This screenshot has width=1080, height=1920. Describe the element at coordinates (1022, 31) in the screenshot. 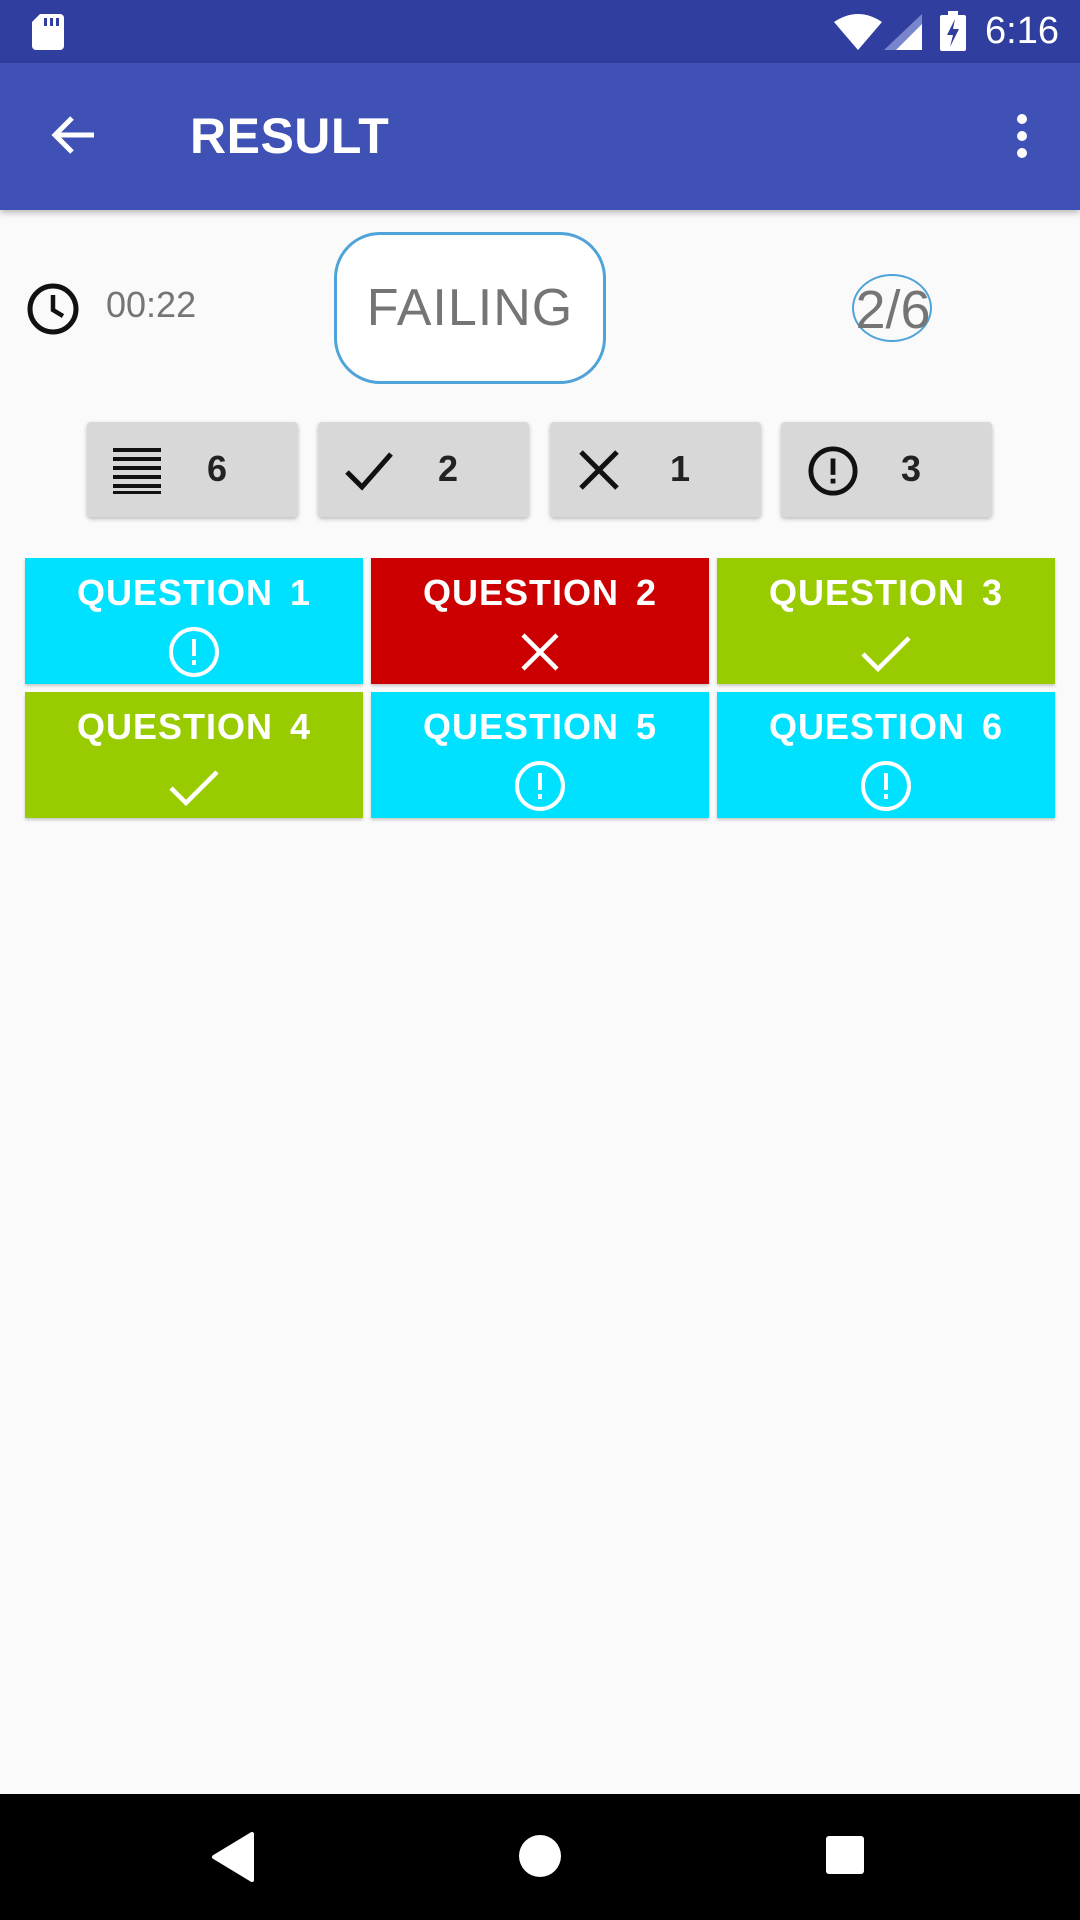

I see `status-clock: 6:16` at that location.